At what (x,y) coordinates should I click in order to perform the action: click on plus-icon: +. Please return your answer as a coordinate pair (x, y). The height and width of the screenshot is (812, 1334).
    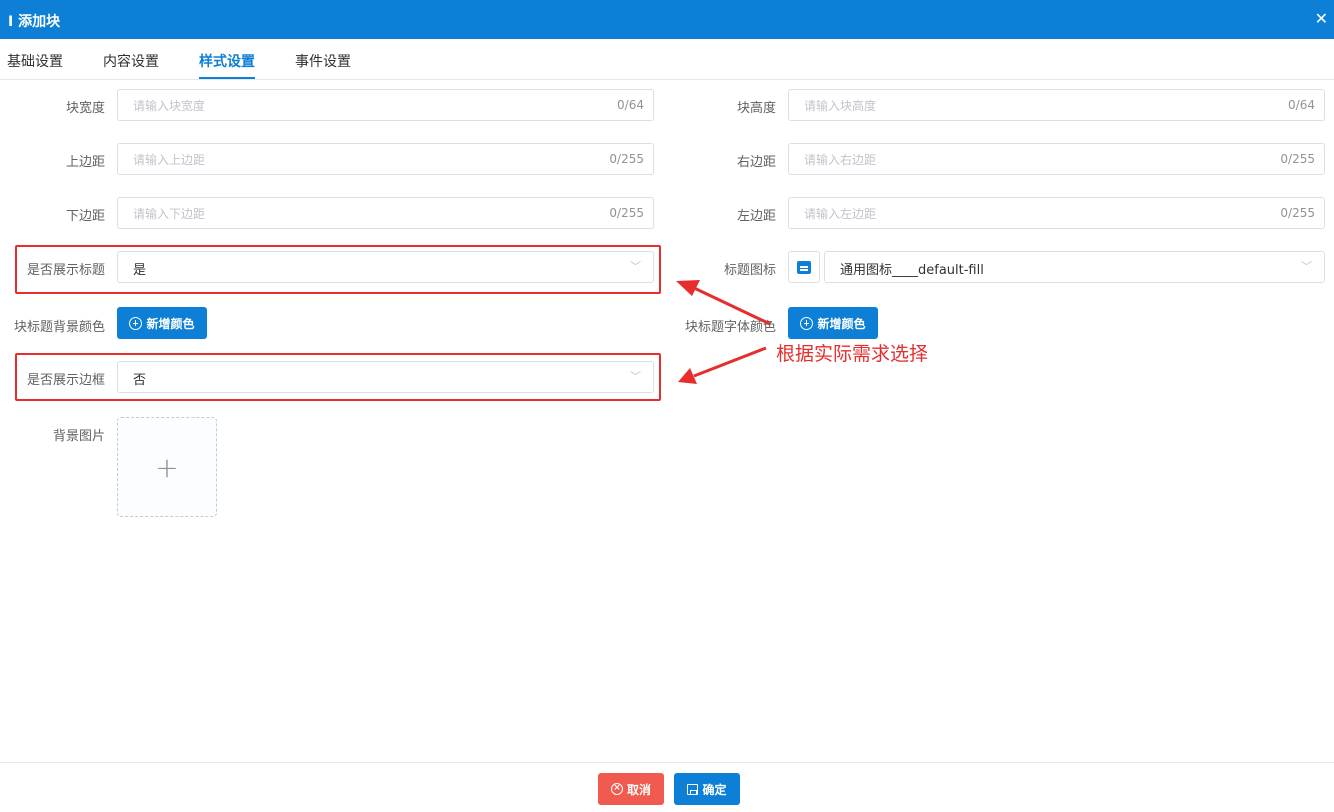
    Looking at the image, I should click on (167, 467).